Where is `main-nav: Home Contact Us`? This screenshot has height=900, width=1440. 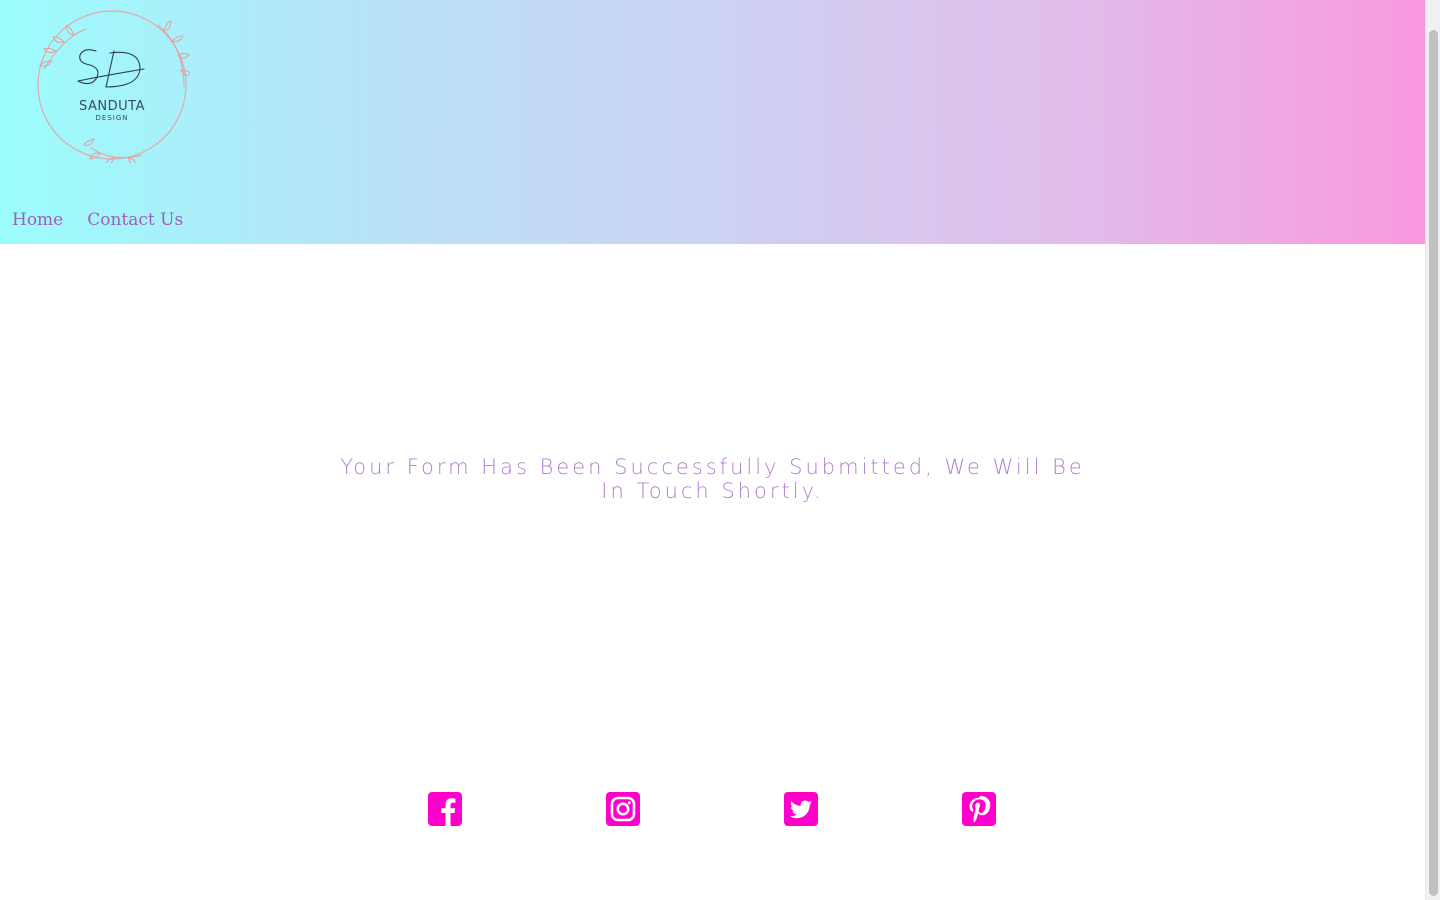
main-nav: Home Contact Us is located at coordinates (97, 220).